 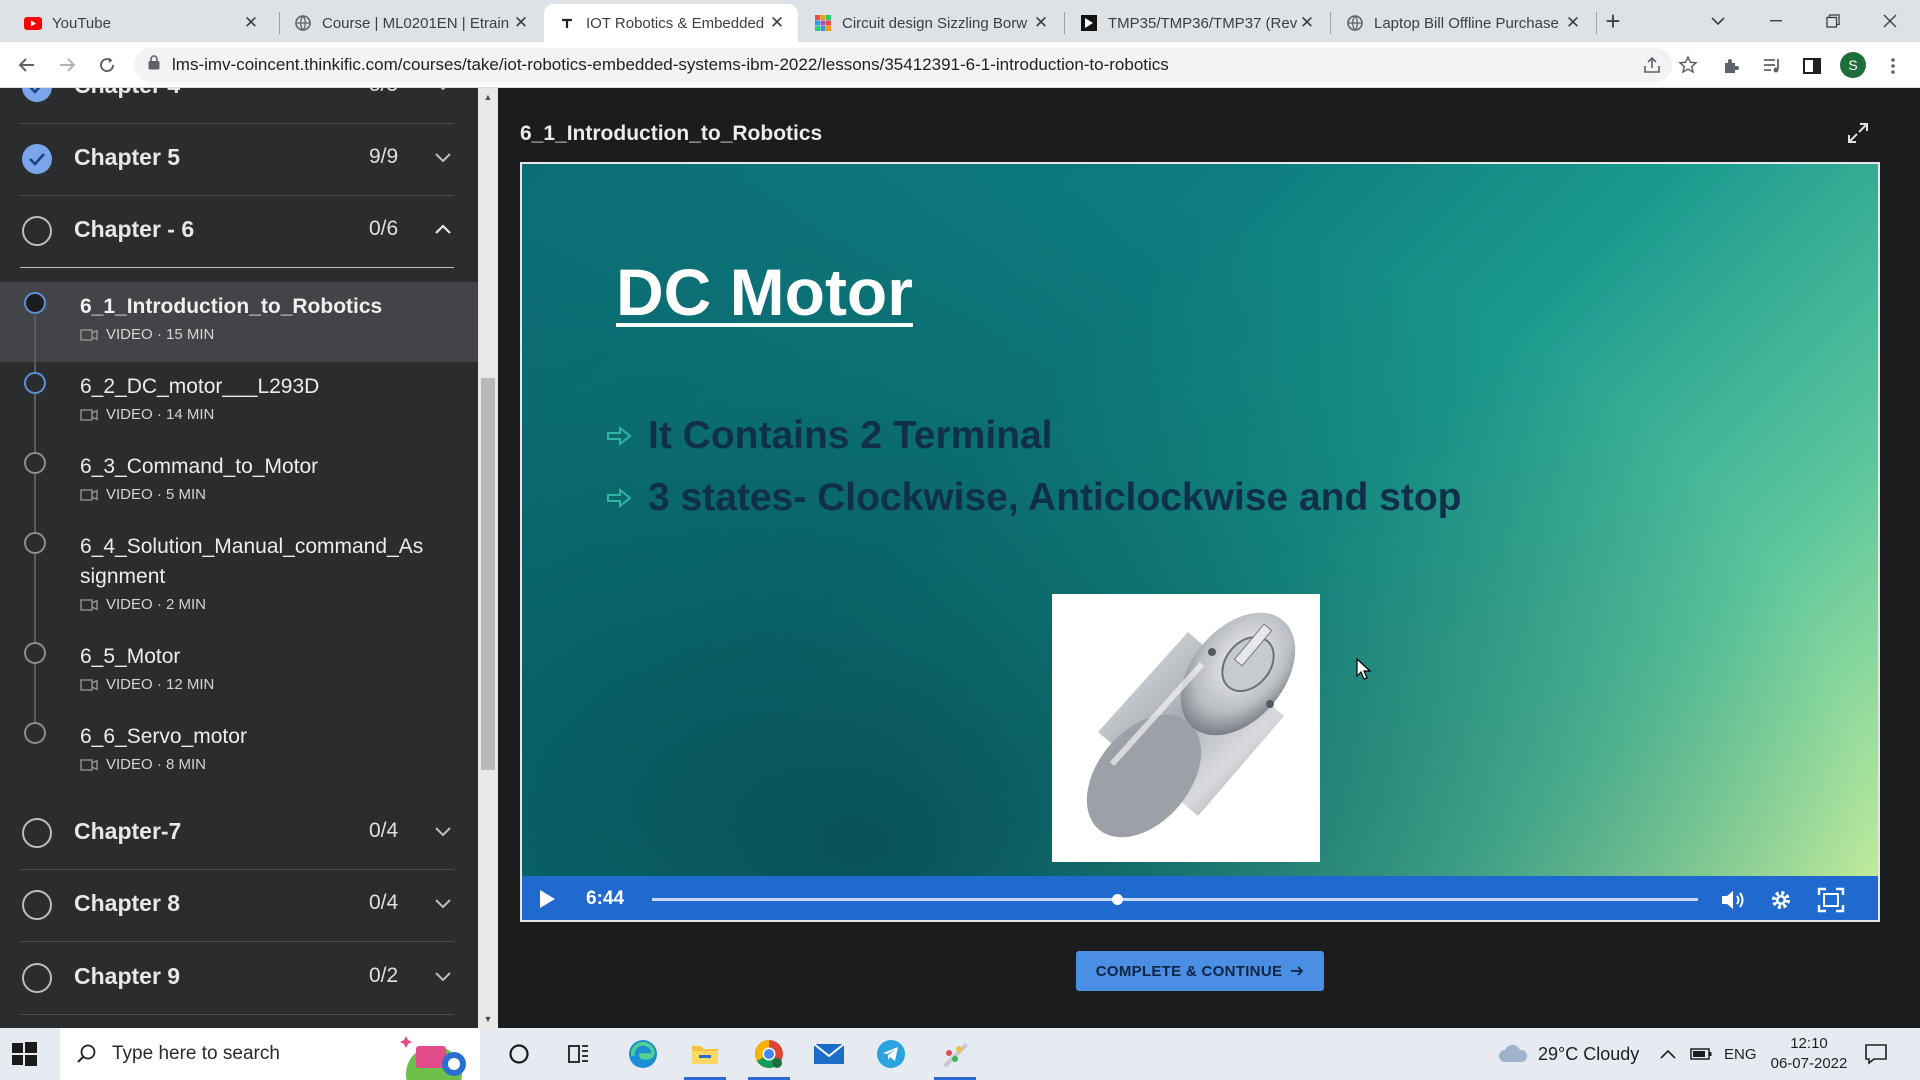 What do you see at coordinates (1355, 23) in the screenshot?
I see `globe-icon` at bounding box center [1355, 23].